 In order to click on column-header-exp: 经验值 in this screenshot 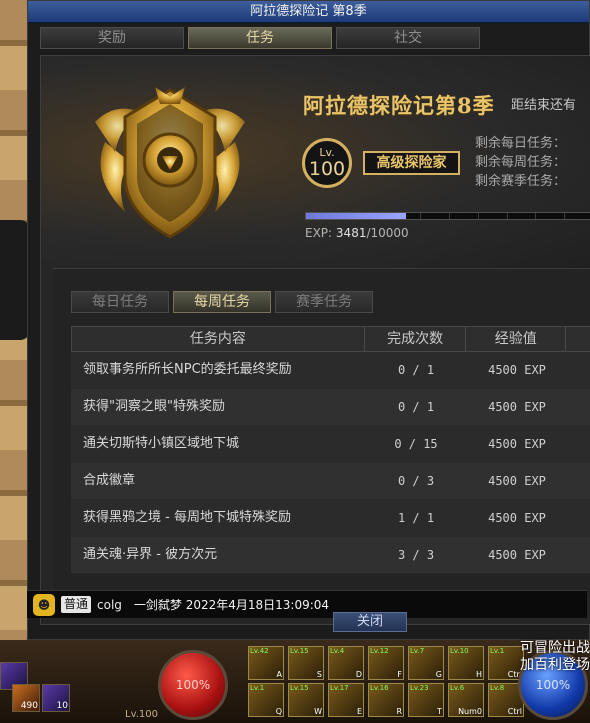, I will do `click(516, 339)`.